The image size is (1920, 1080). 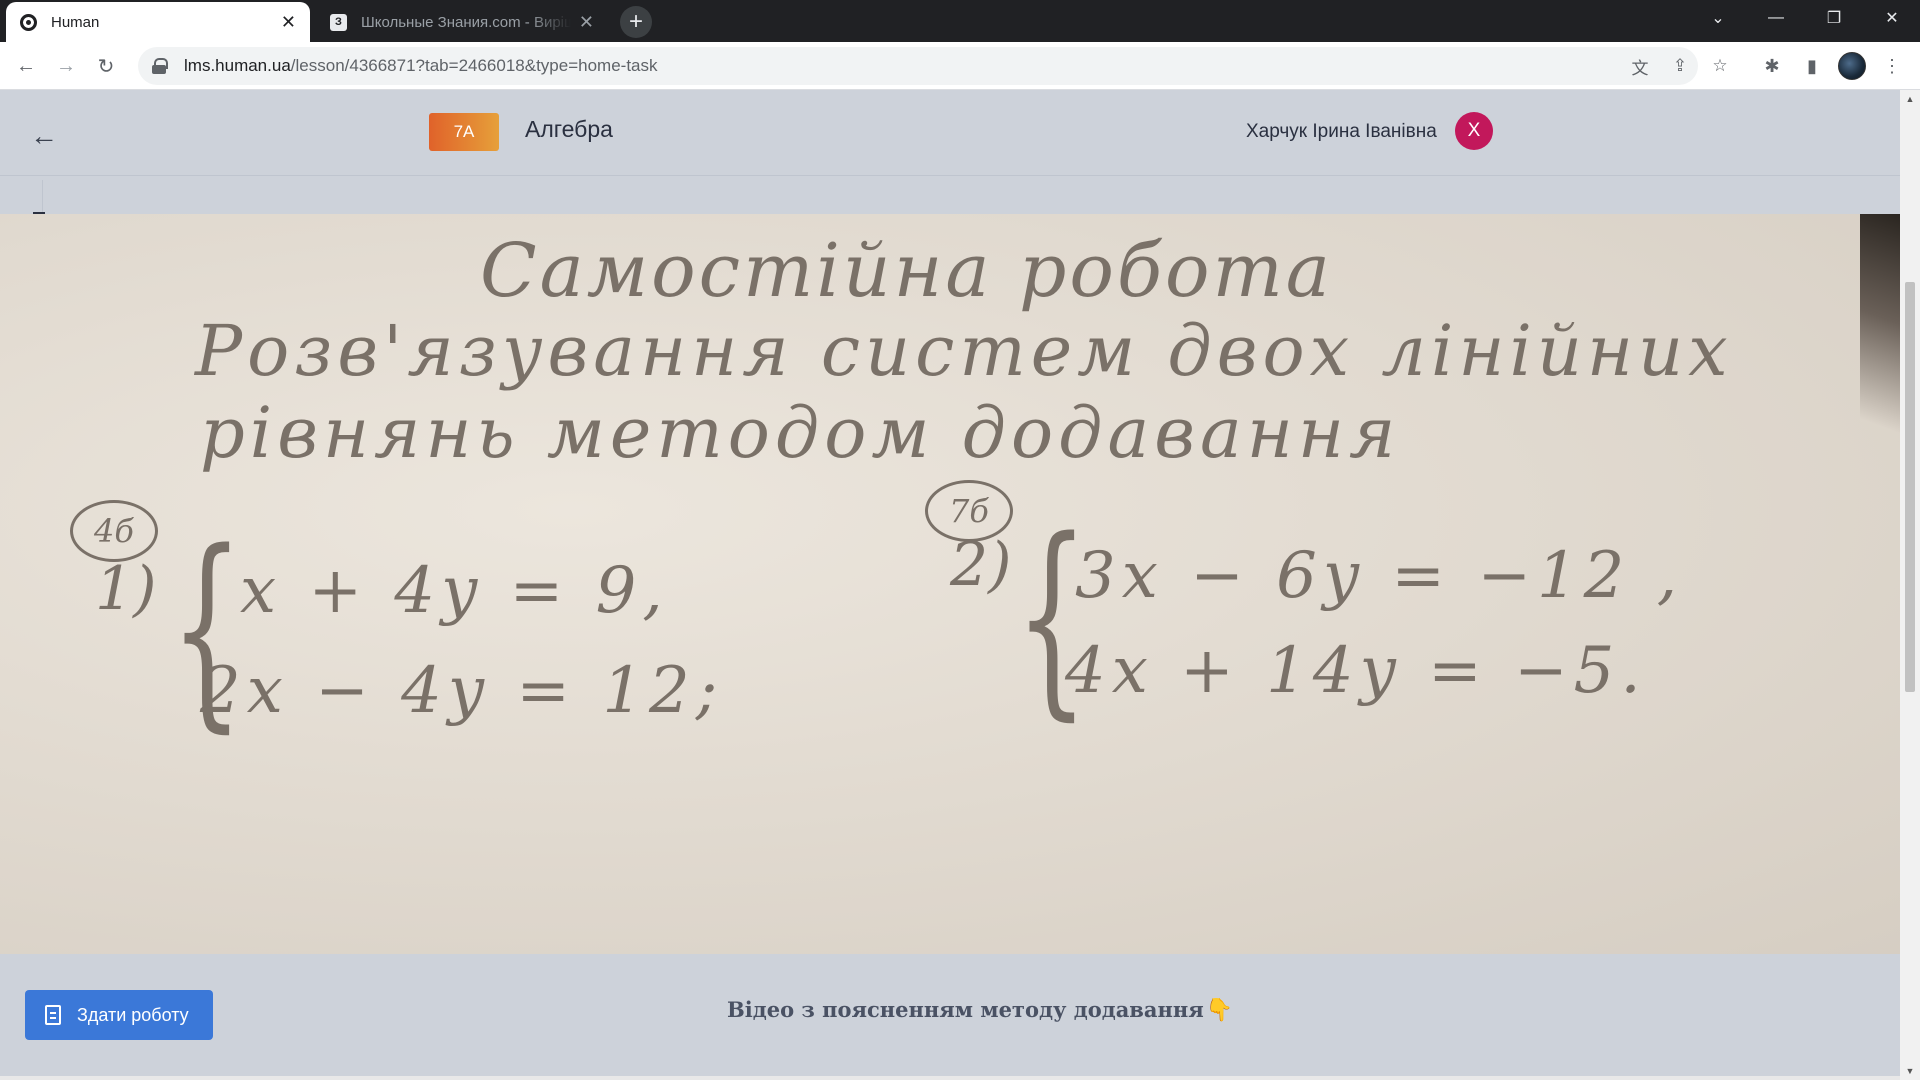 What do you see at coordinates (26, 66) in the screenshot?
I see `back-icon: ←` at bounding box center [26, 66].